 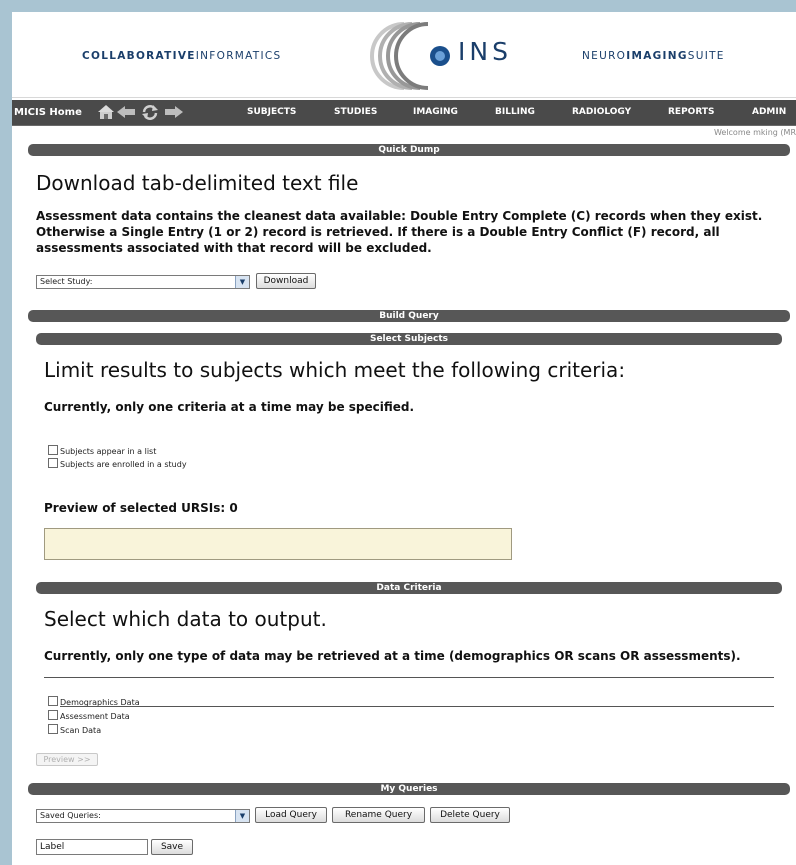 I want to click on preview-ursis-label: Preview of selected URSIs: 0, so click(x=141, y=508).